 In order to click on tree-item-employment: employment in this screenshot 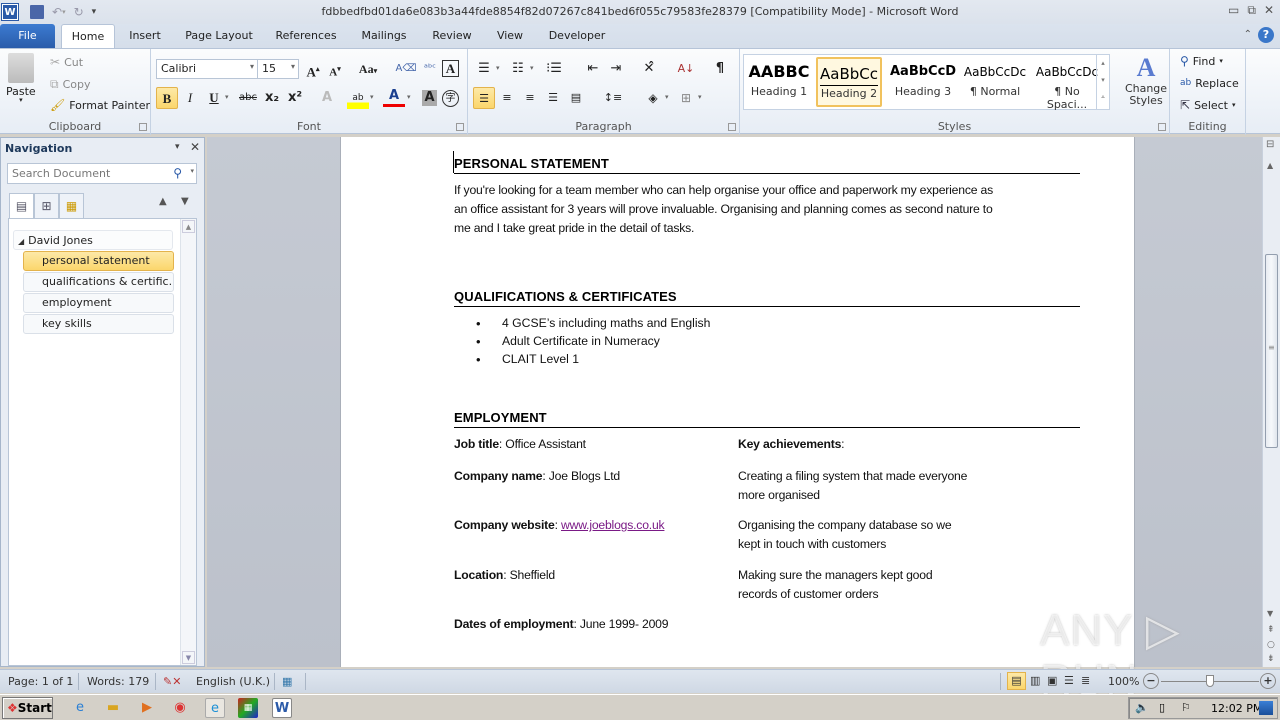, I will do `click(98, 303)`.